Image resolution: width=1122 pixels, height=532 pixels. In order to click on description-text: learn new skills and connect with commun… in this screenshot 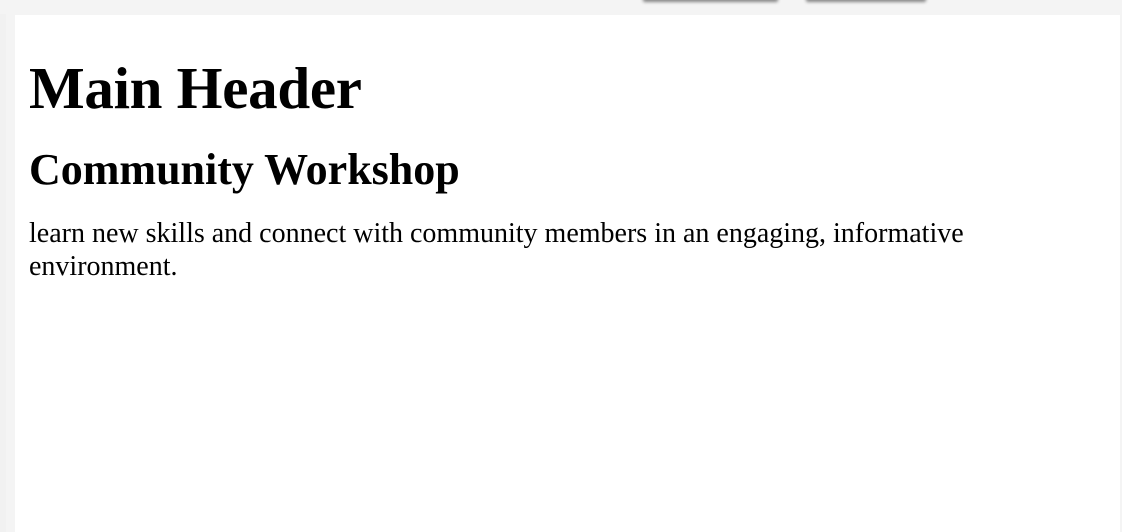, I will do `click(496, 250)`.